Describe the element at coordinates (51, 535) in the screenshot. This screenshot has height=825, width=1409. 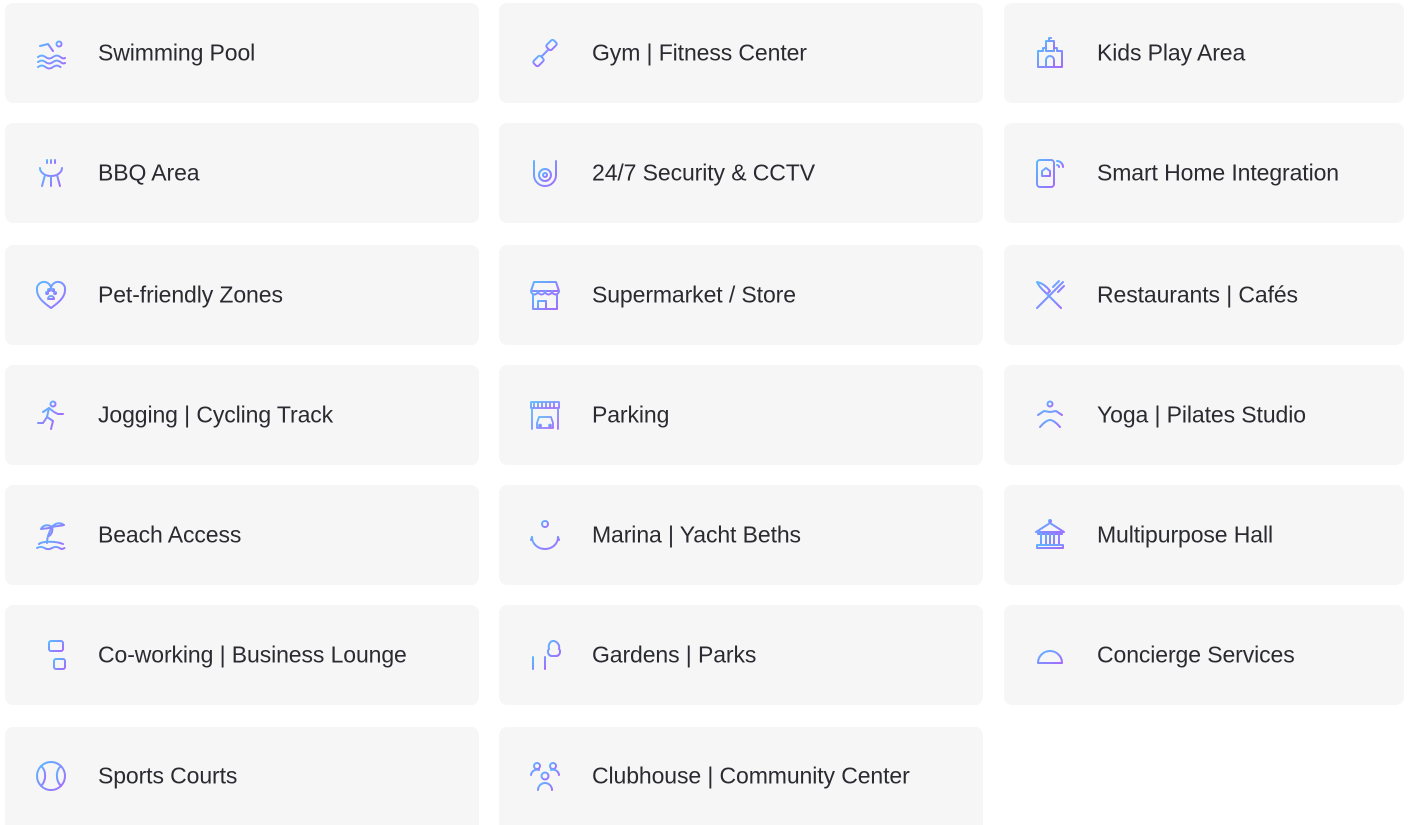
I see `palm-island-icon` at that location.